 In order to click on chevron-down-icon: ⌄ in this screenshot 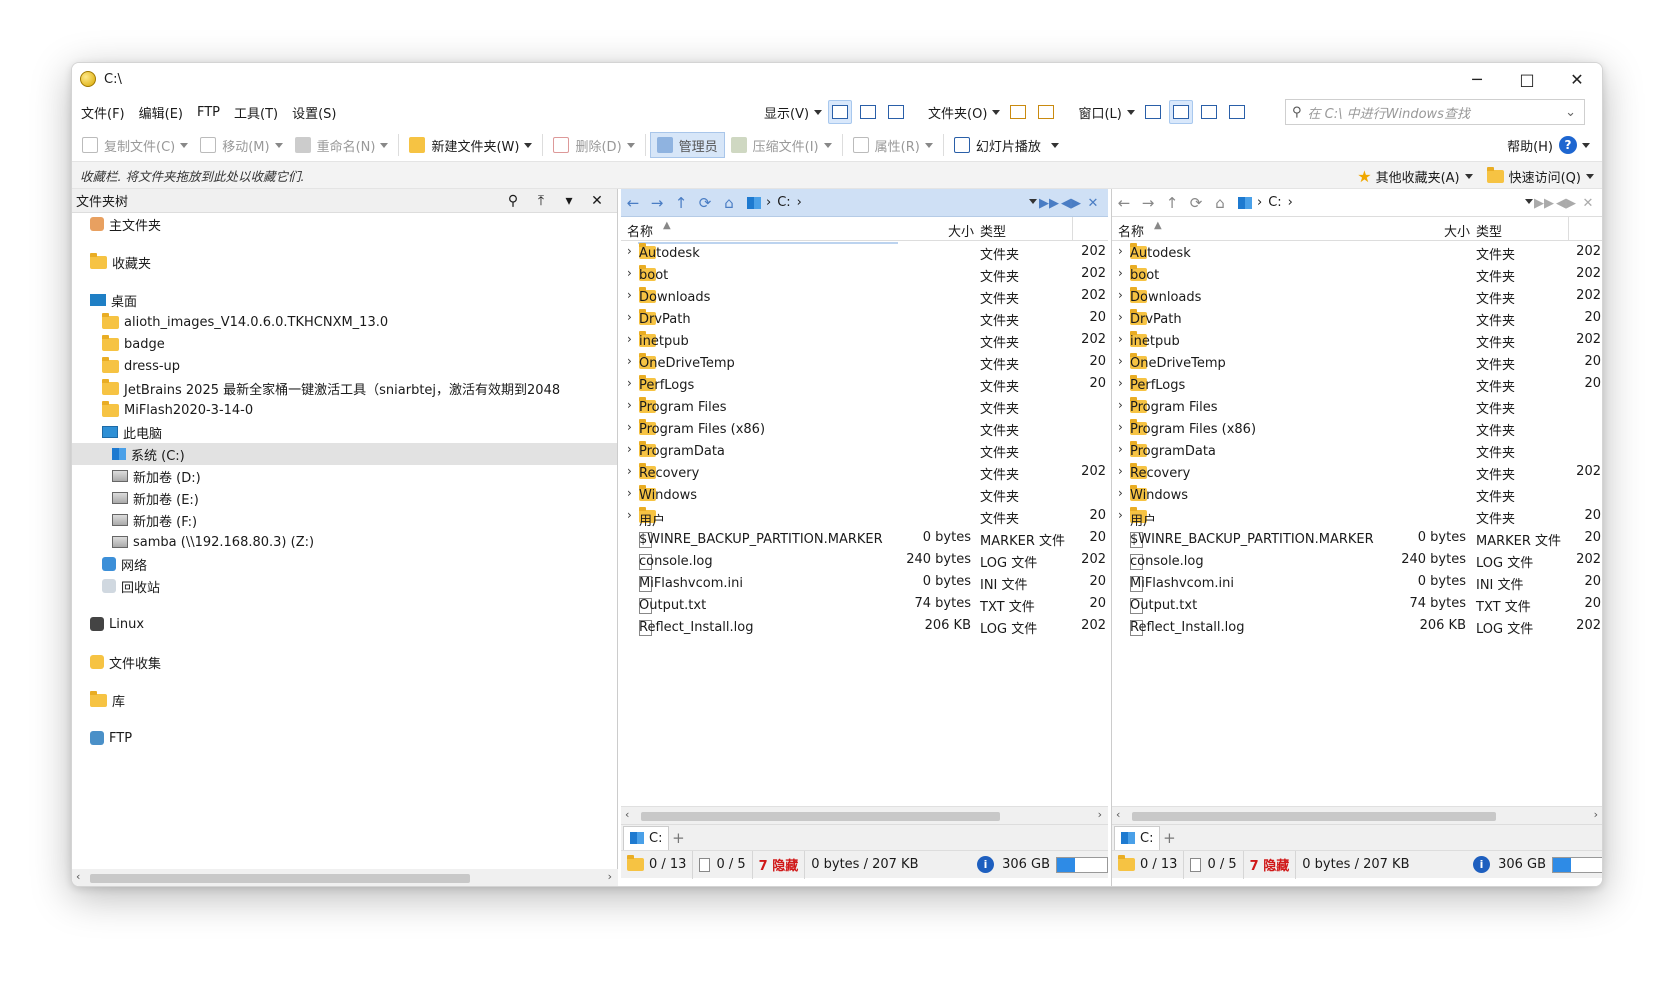, I will do `click(1570, 112)`.